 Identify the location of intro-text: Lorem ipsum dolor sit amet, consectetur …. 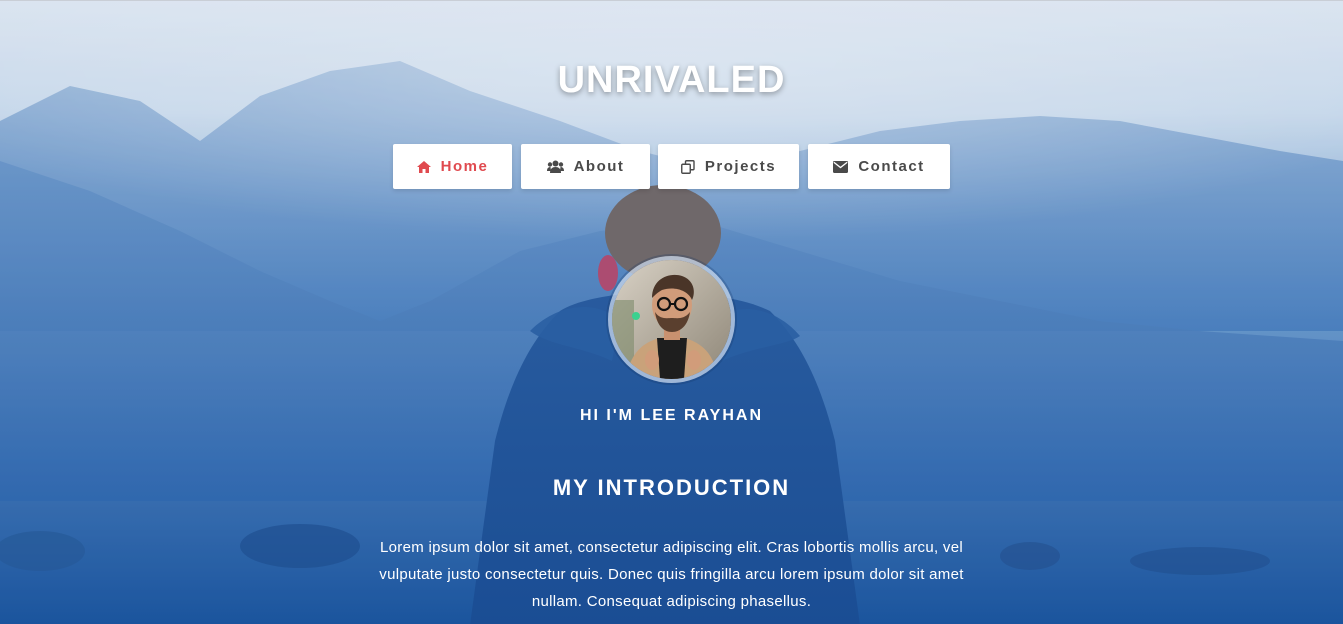
(671, 574).